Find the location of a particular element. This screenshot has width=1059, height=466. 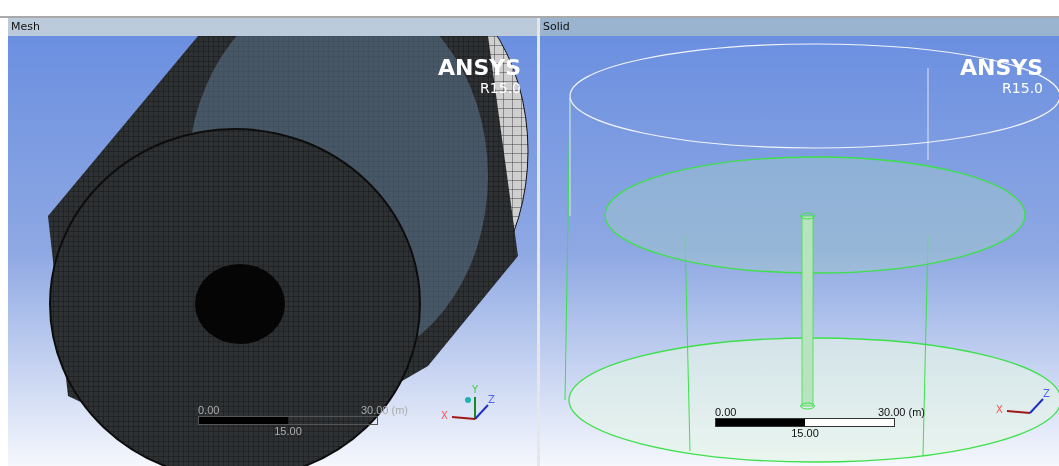

viewport-title: Solid is located at coordinates (799, 27).